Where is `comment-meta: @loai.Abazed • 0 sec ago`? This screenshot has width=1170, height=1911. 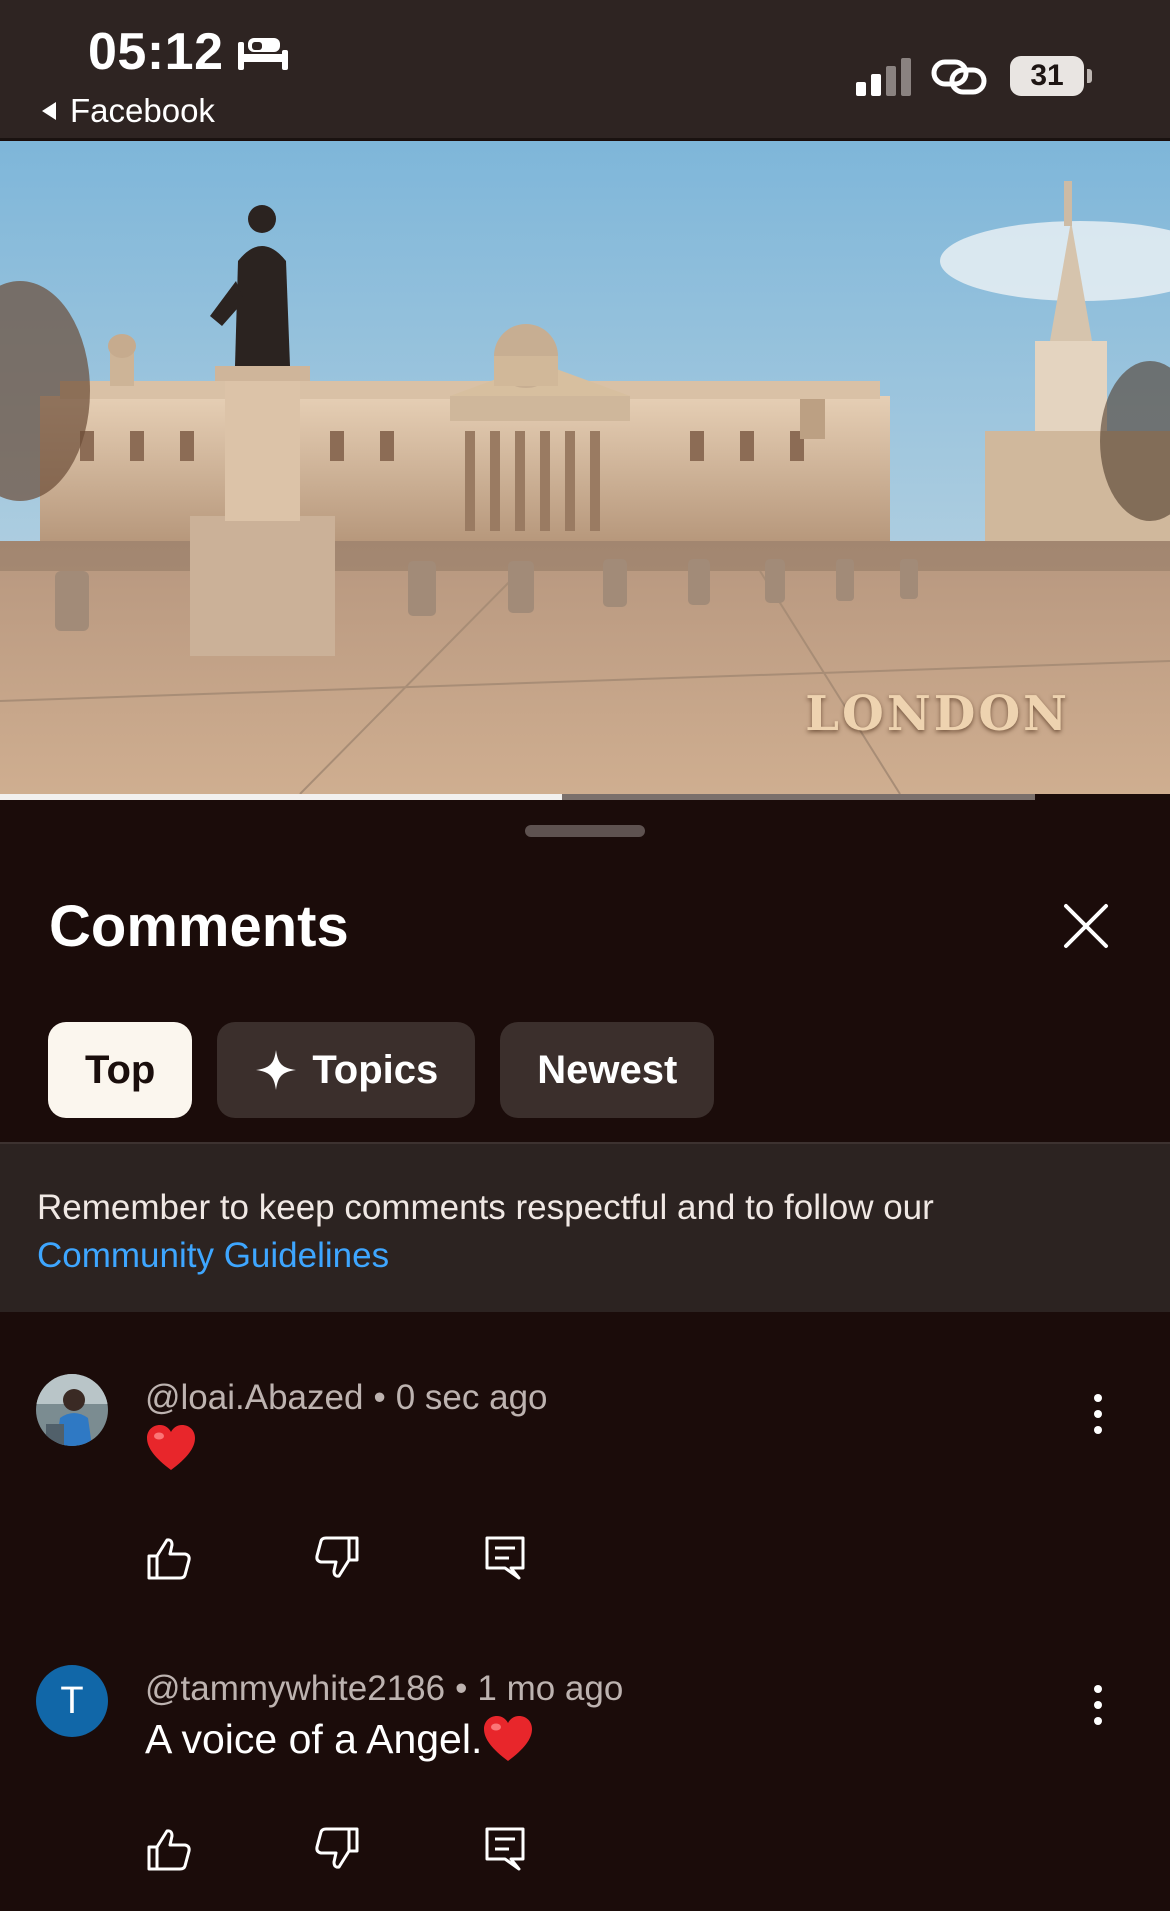
comment-meta: @loai.Abazed • 0 sec ago is located at coordinates (346, 1397).